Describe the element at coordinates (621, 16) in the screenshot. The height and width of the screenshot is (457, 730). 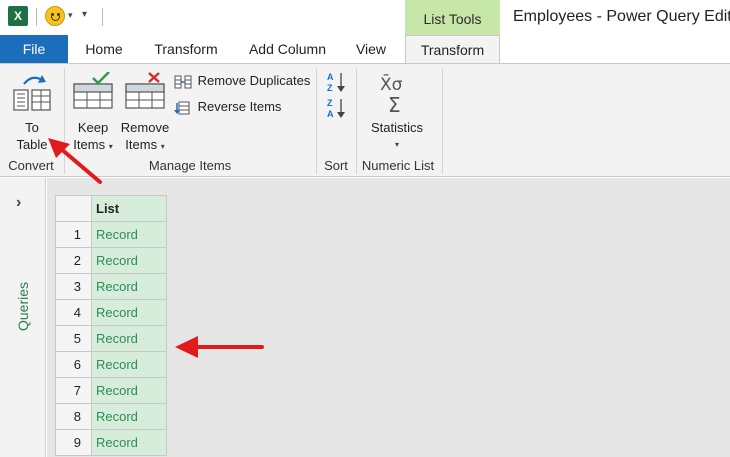
I see `window-title: Employees - Power Query Editor` at that location.